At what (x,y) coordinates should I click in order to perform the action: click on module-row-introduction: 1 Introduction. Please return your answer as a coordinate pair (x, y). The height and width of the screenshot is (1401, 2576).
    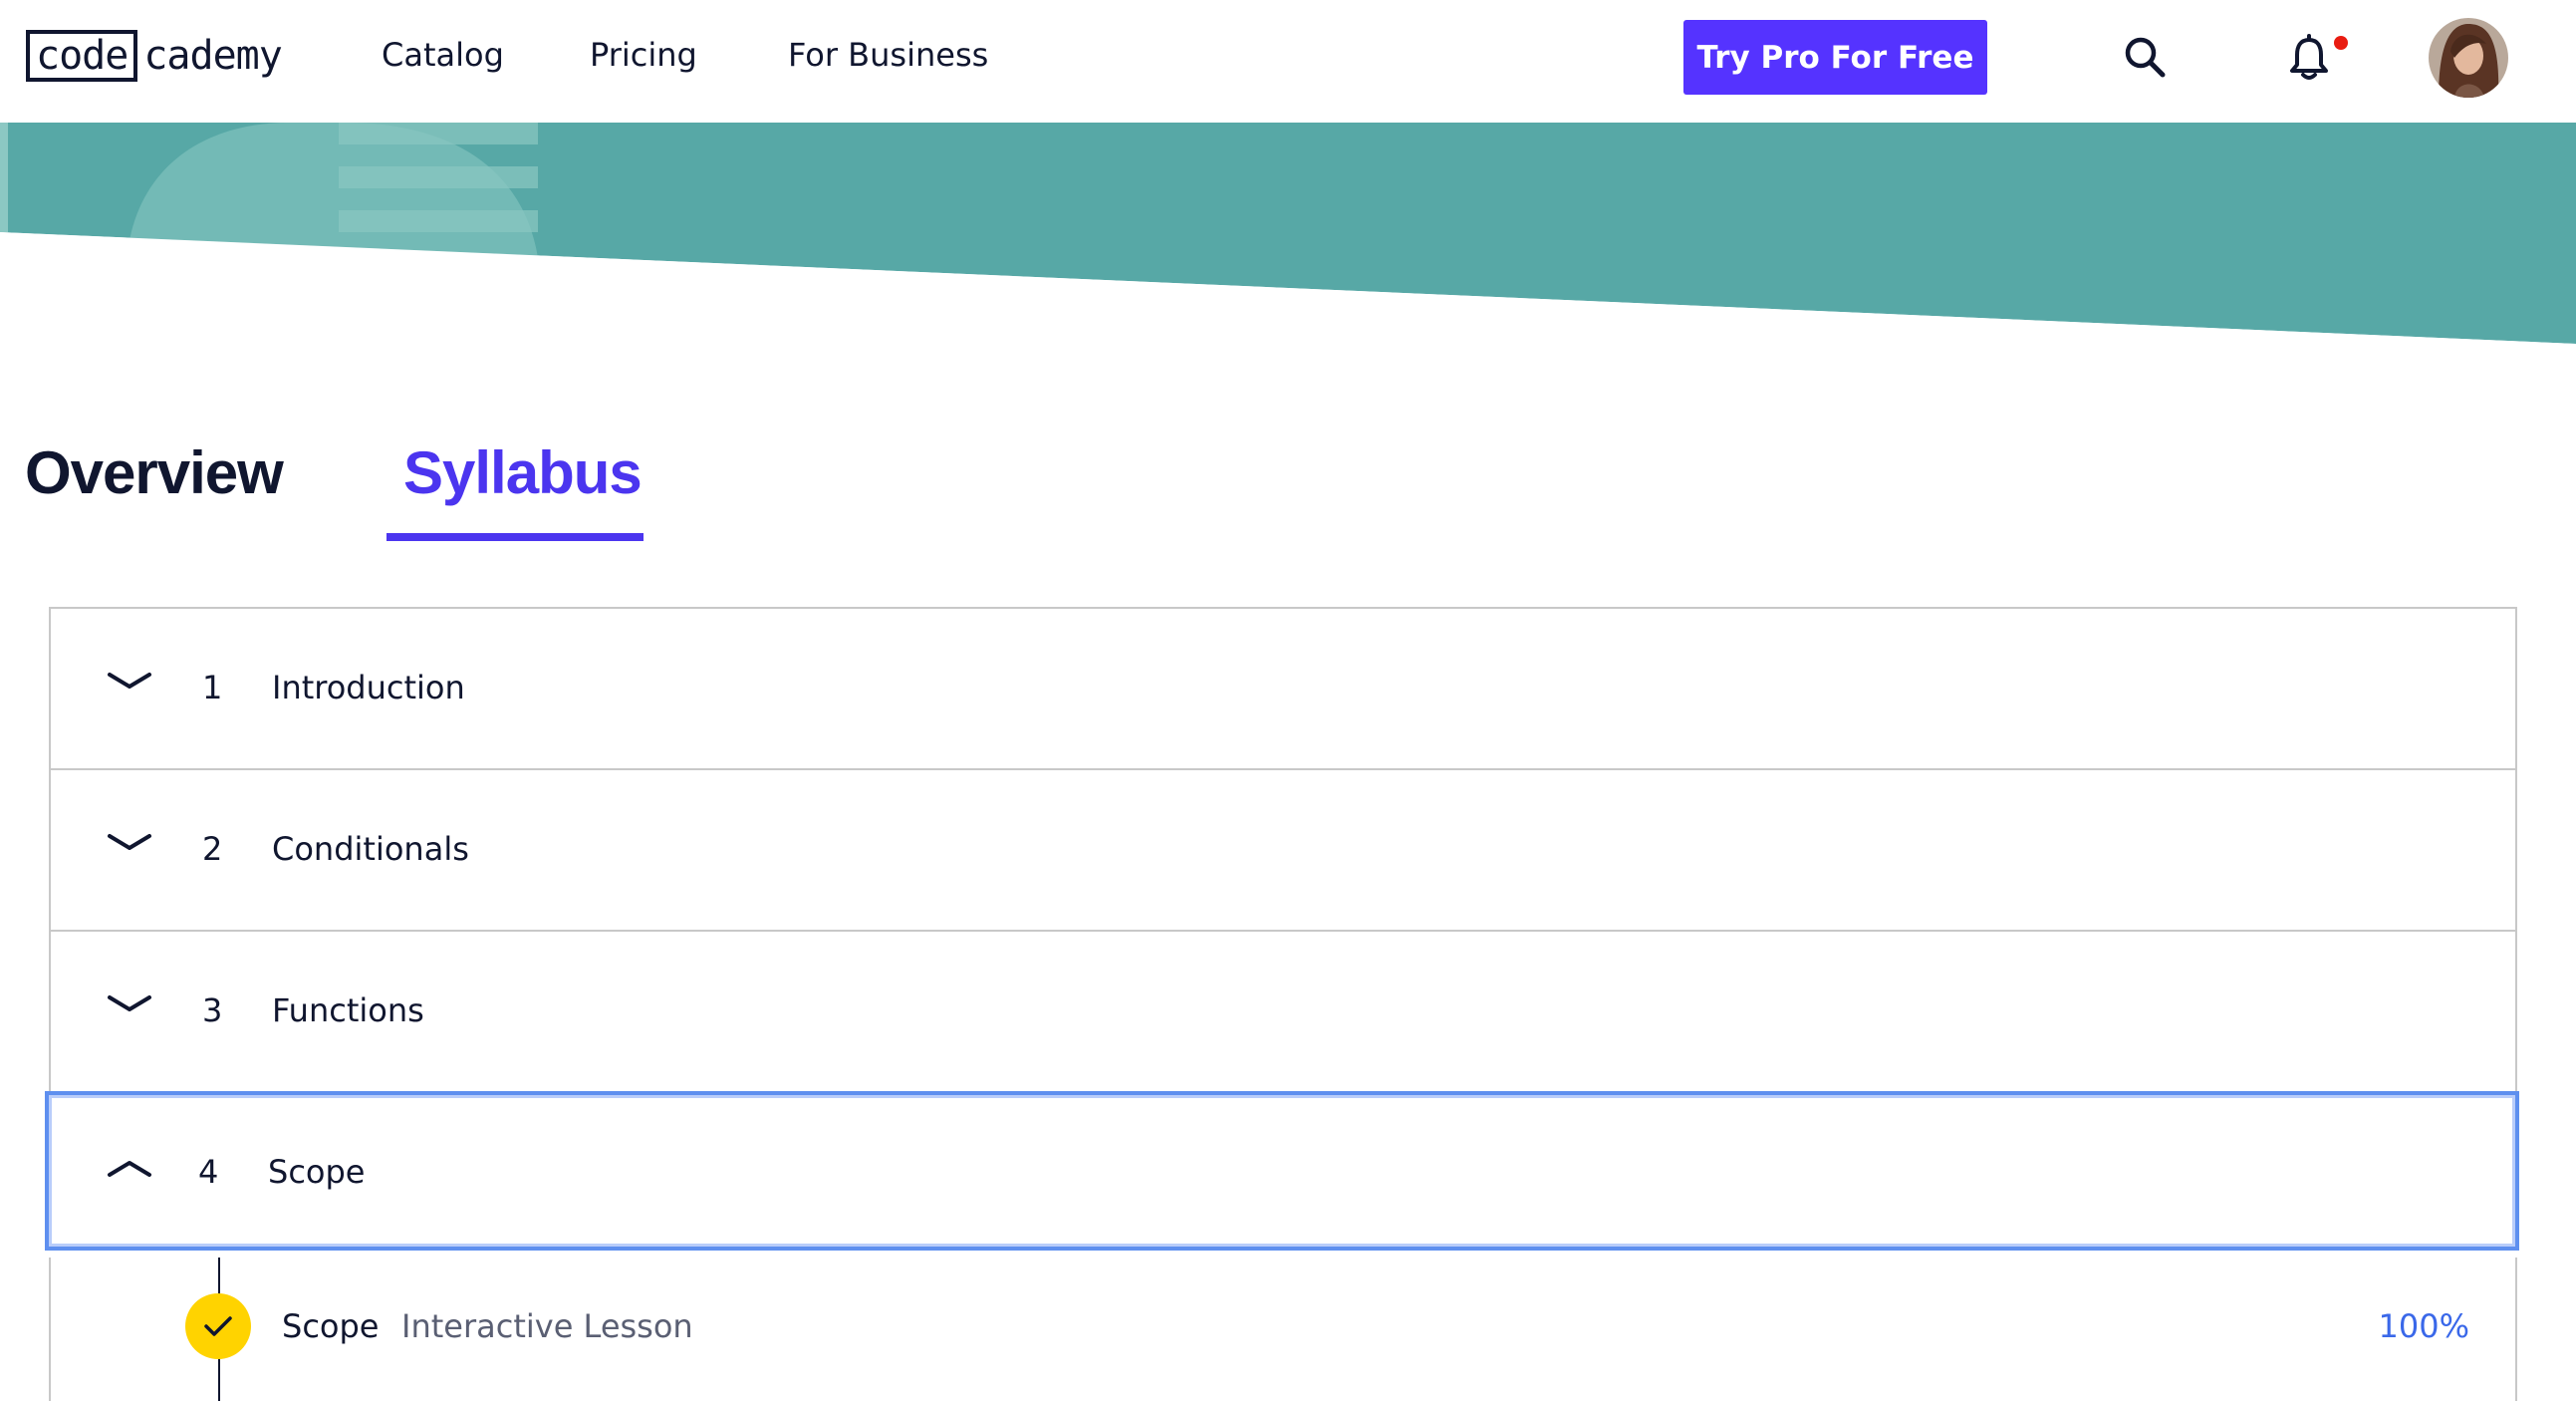
    Looking at the image, I should click on (1283, 688).